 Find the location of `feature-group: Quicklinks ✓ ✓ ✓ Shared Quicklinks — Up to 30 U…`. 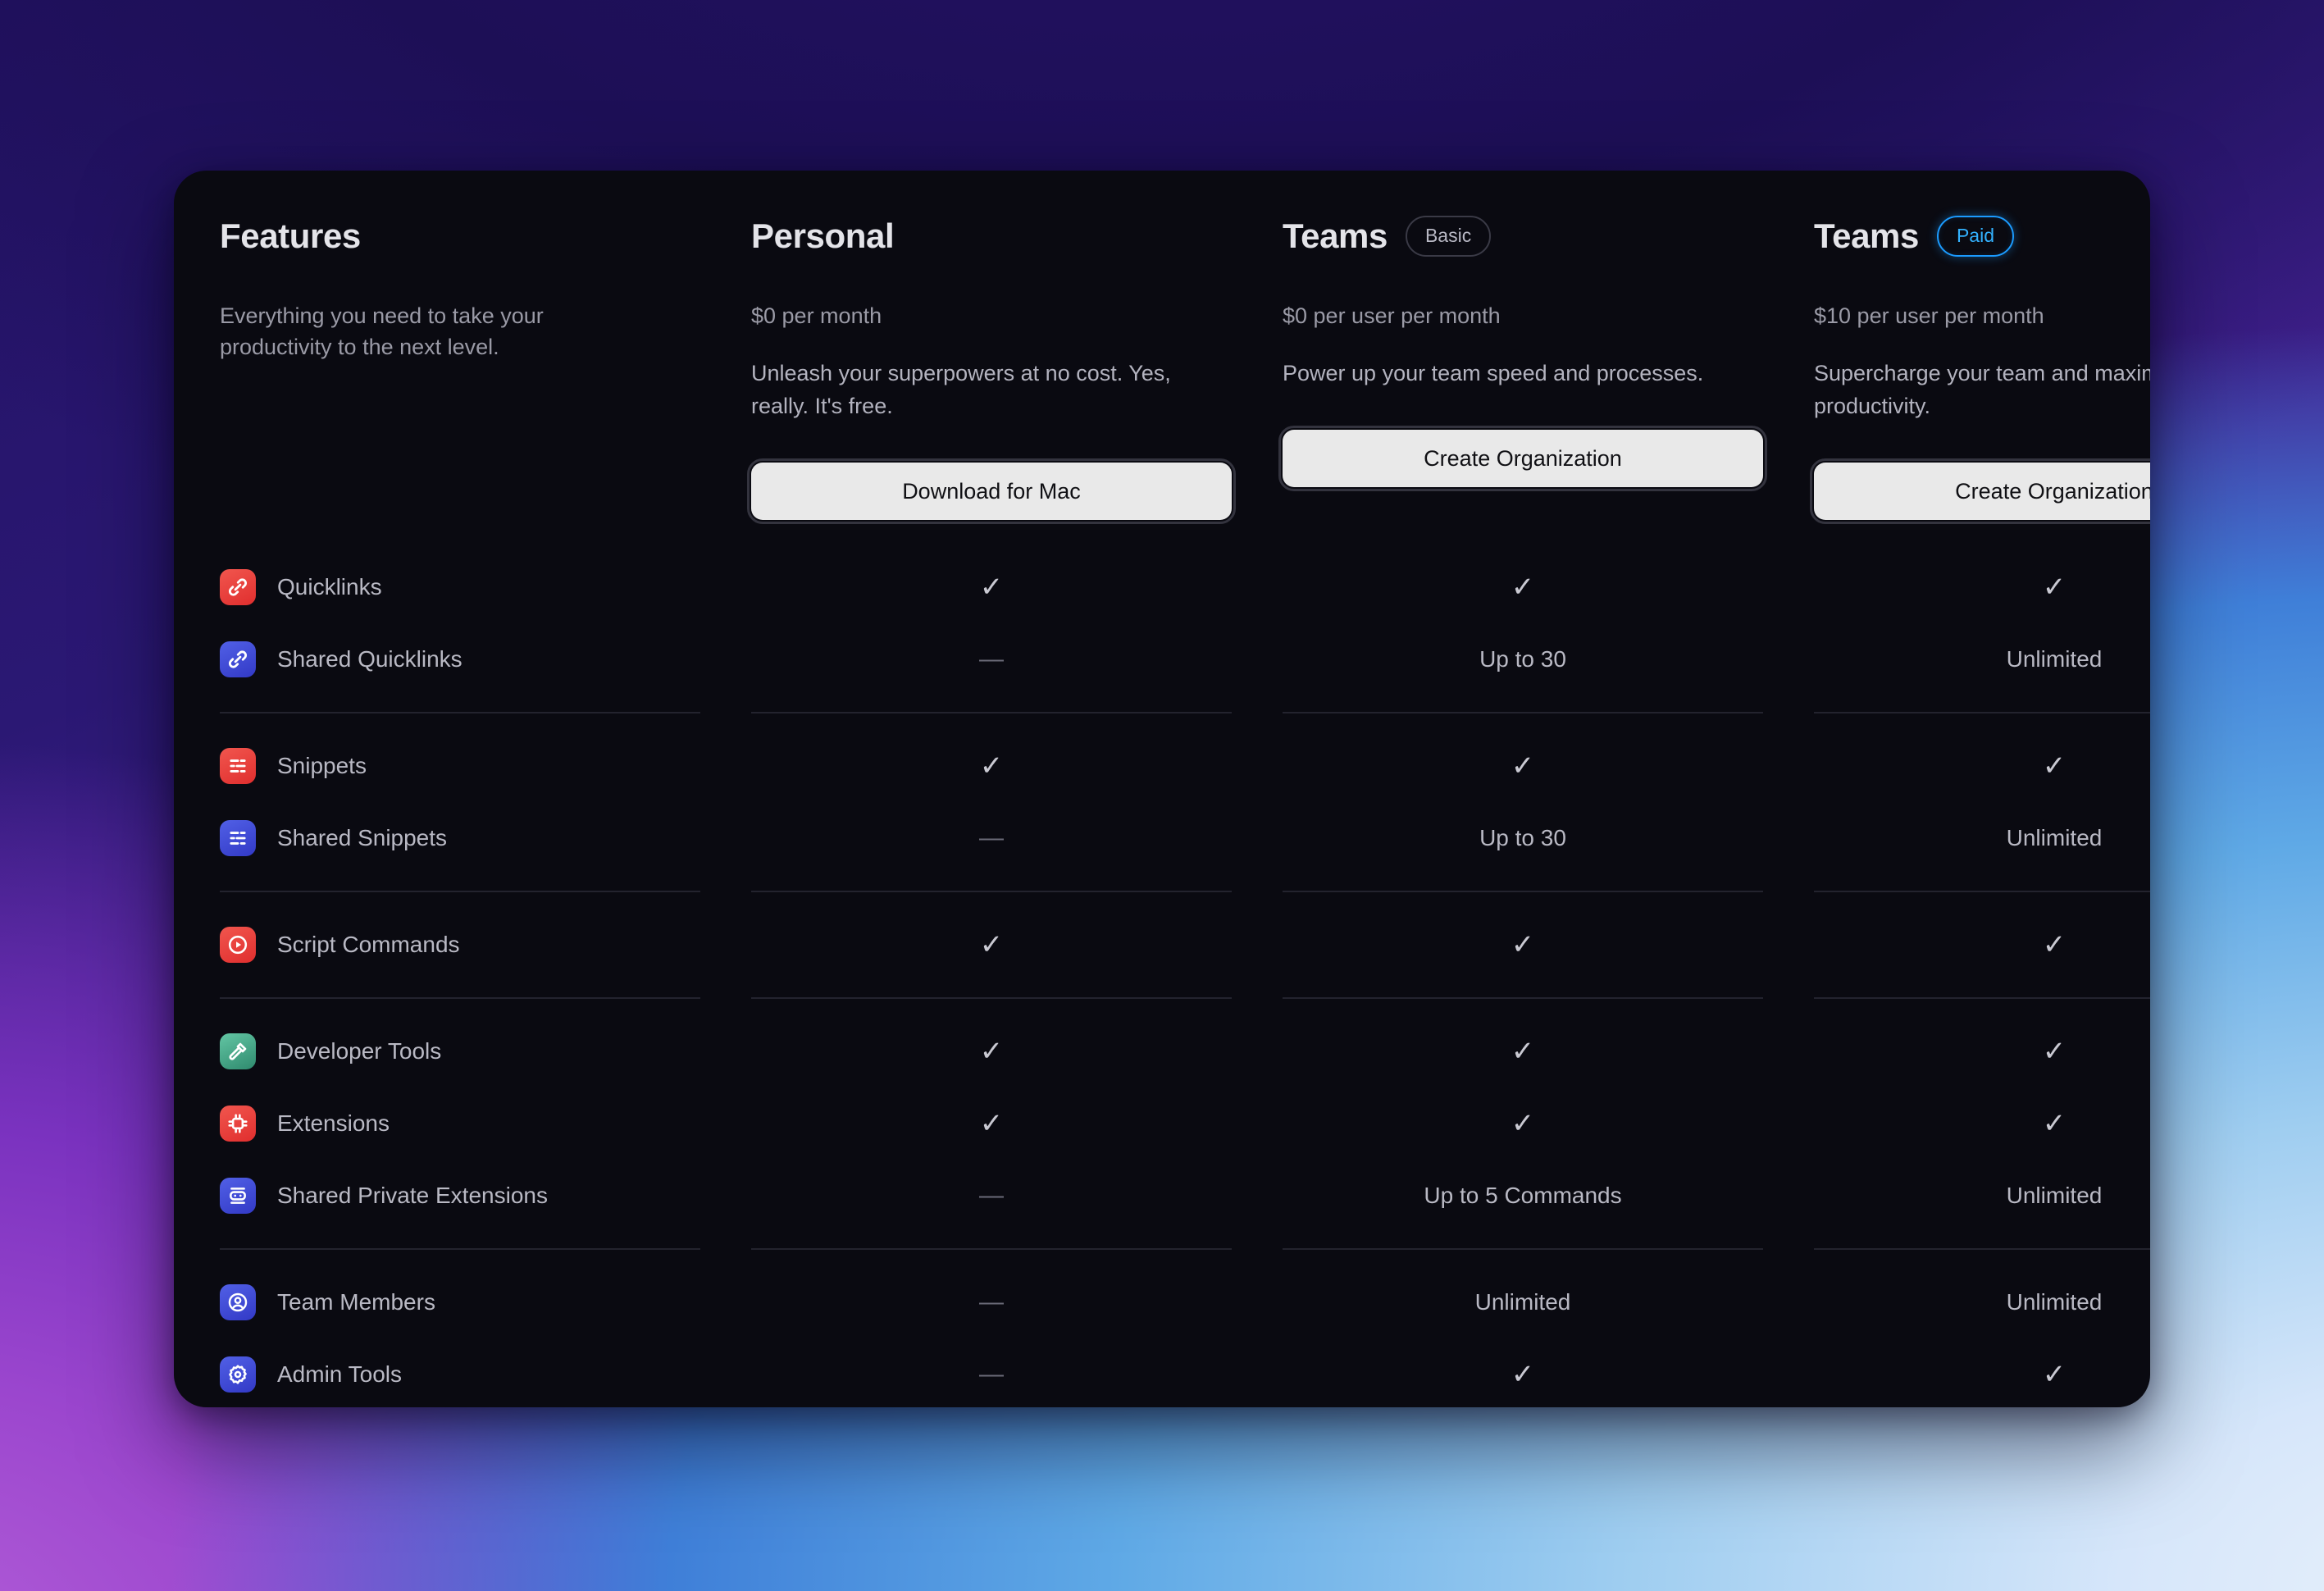

feature-group: Quicklinks ✓ ✓ ✓ Shared Quicklinks — Up to 30 U… is located at coordinates (1162, 623).